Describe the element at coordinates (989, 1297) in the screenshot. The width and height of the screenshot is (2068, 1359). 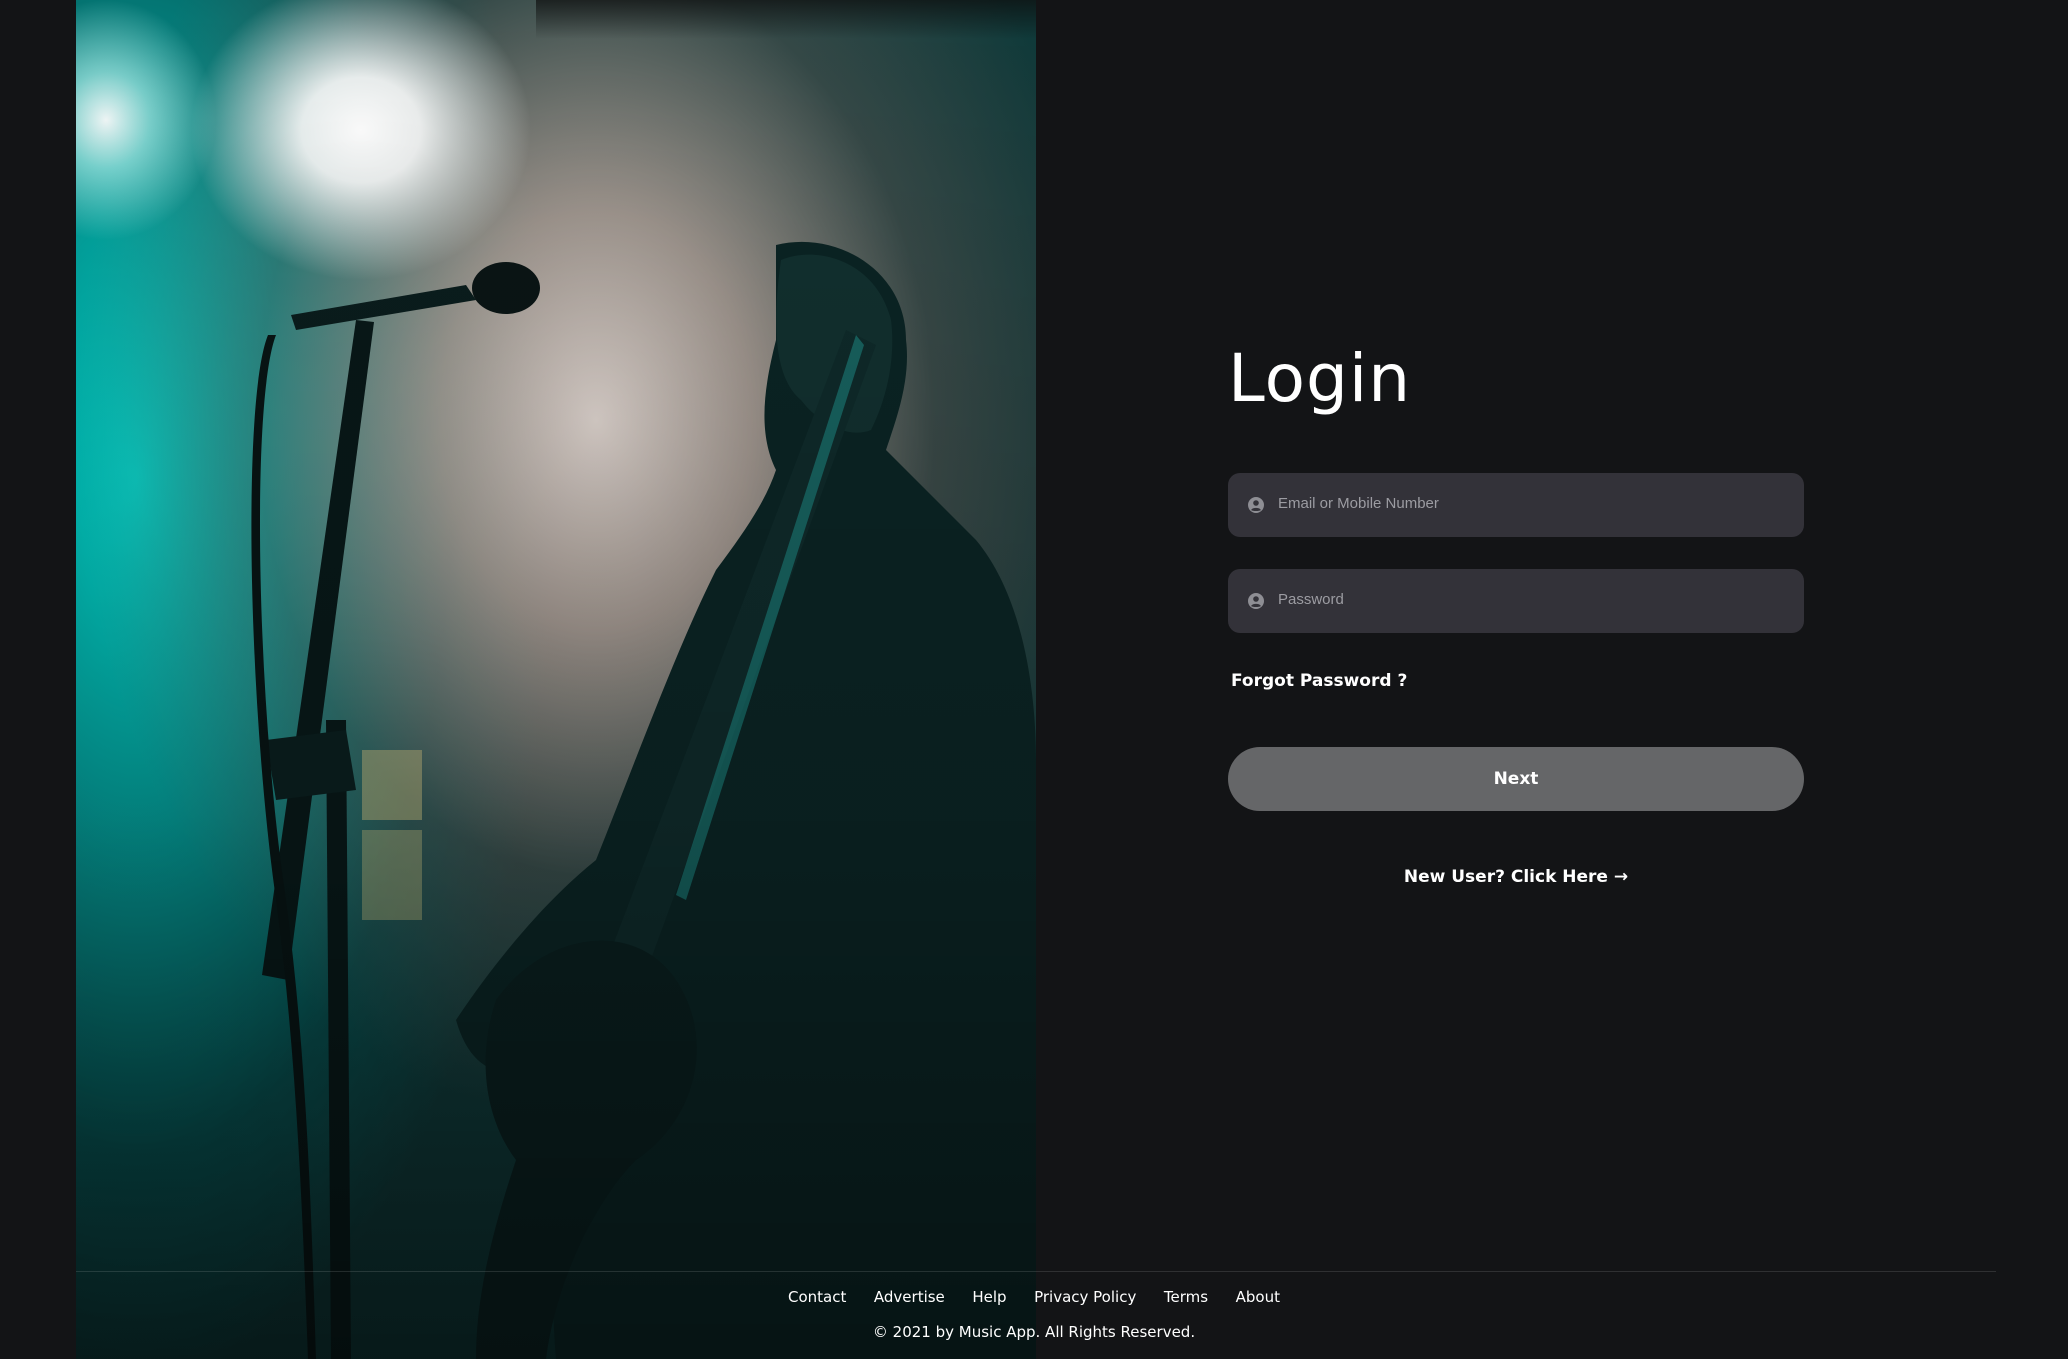
I see `footer-link-help: Help` at that location.